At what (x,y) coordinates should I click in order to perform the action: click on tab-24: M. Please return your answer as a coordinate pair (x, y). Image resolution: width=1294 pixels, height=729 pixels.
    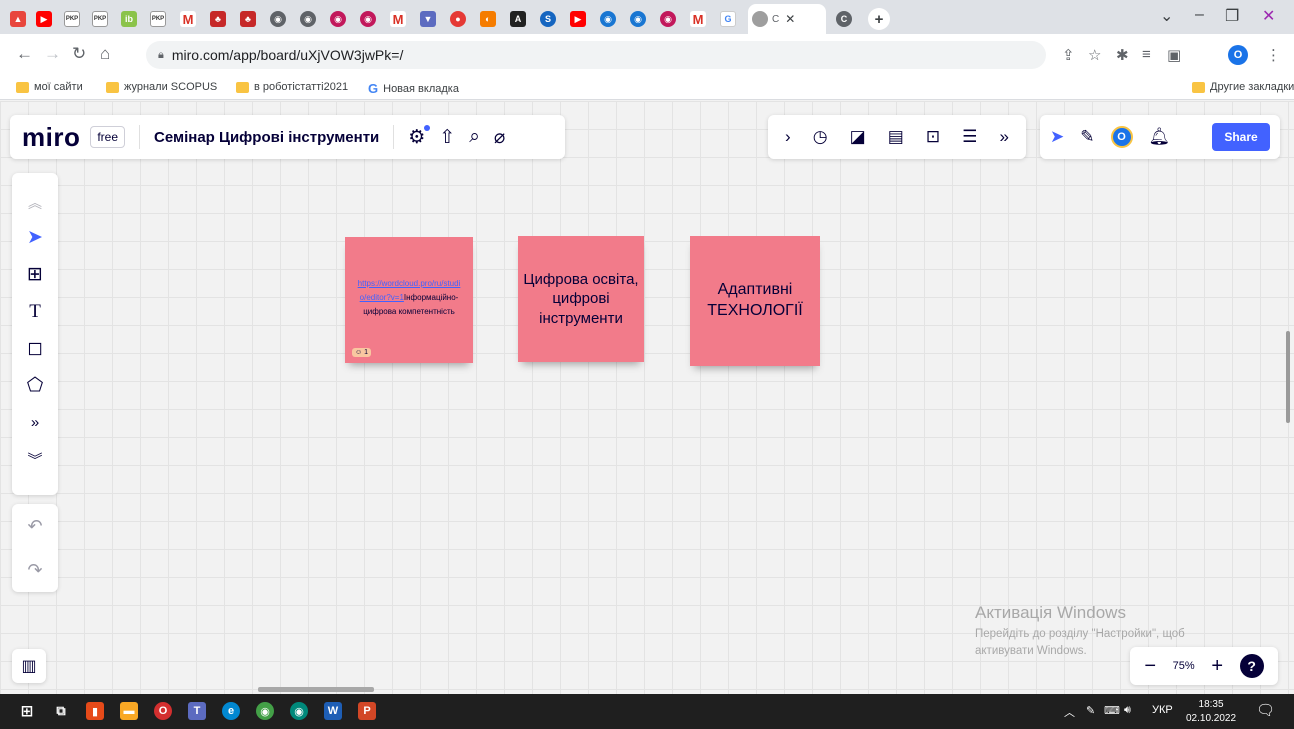
    Looking at the image, I should click on (698, 19).